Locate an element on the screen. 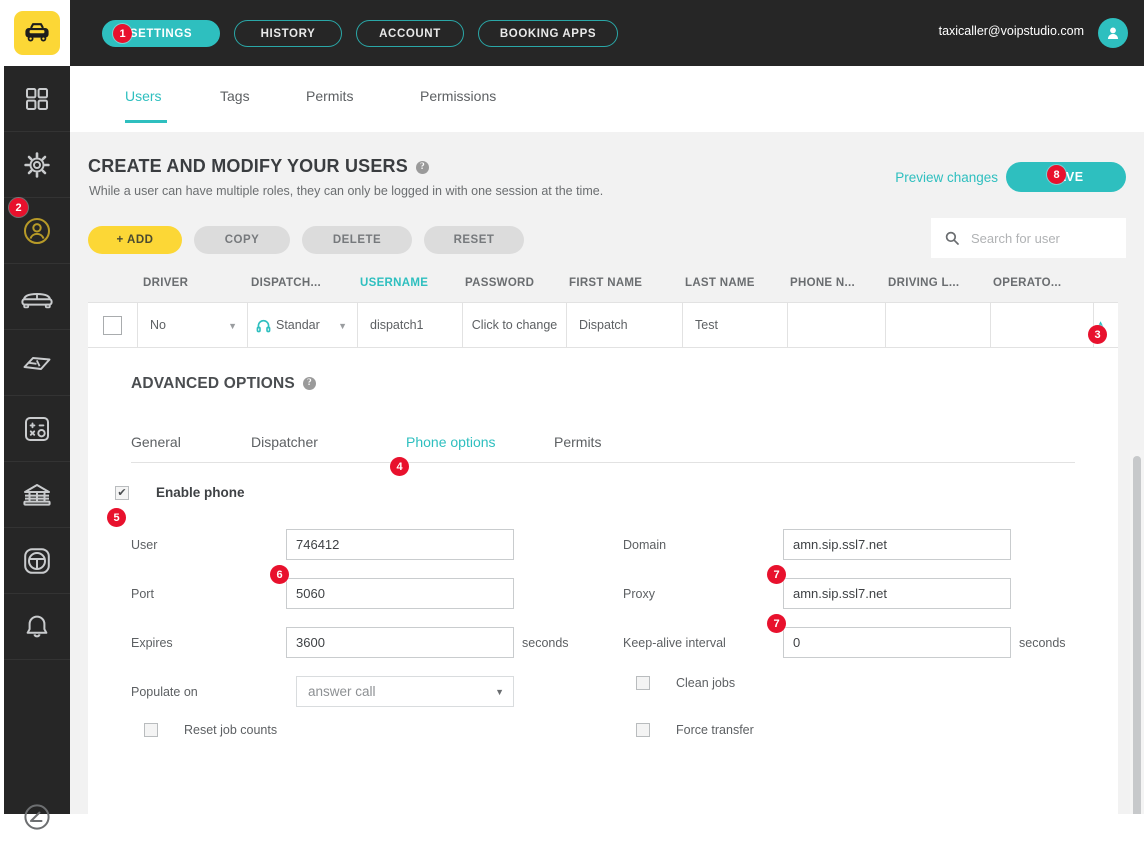 The height and width of the screenshot is (850, 1144). tab-permits: Permits is located at coordinates (329, 96).